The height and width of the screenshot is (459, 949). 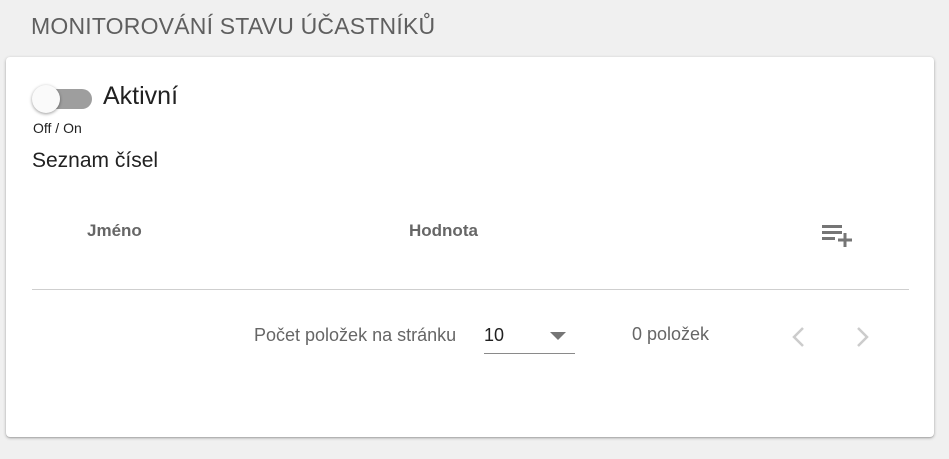 What do you see at coordinates (470, 289) in the screenshot?
I see `table-divider` at bounding box center [470, 289].